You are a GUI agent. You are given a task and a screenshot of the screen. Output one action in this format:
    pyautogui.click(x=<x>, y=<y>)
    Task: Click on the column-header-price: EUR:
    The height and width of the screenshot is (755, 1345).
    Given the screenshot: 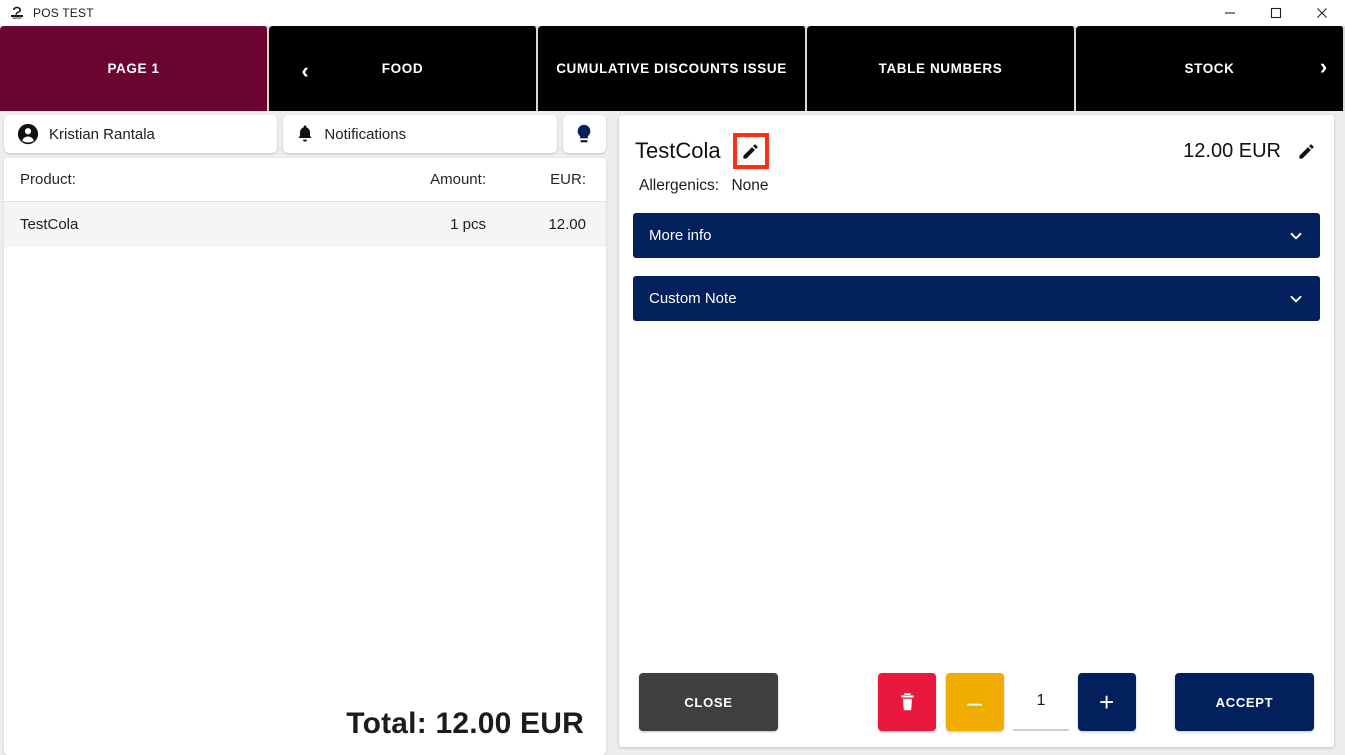 What is the action you would take?
    pyautogui.click(x=568, y=179)
    